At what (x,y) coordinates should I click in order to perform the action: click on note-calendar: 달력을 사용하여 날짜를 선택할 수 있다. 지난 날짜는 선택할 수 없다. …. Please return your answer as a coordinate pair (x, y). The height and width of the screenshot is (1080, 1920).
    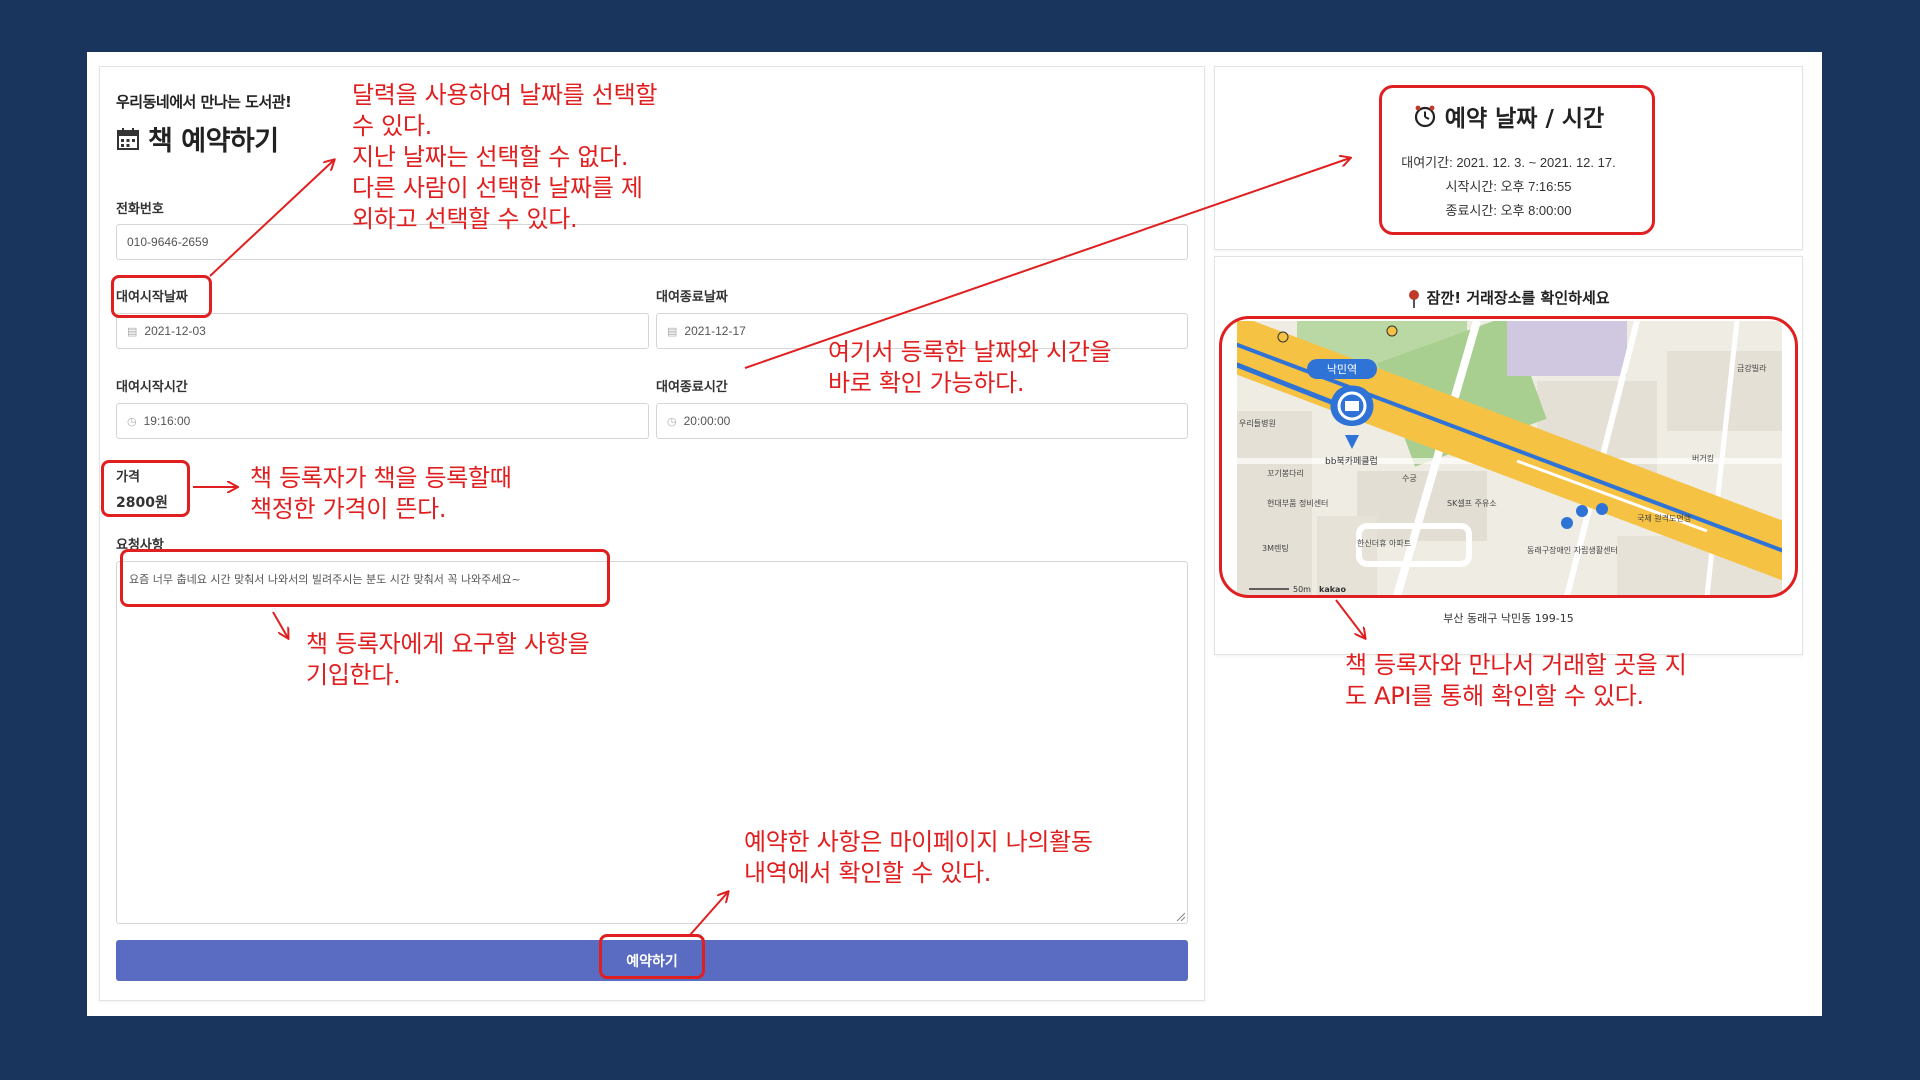
    Looking at the image, I should click on (505, 157).